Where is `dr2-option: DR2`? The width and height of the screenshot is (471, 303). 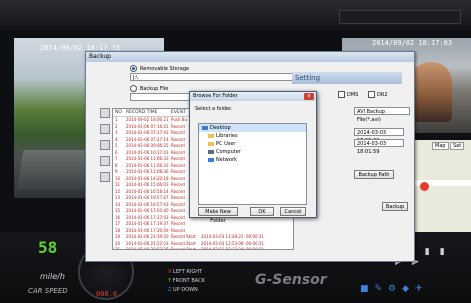 dr2-option: DR2 is located at coordinates (378, 94).